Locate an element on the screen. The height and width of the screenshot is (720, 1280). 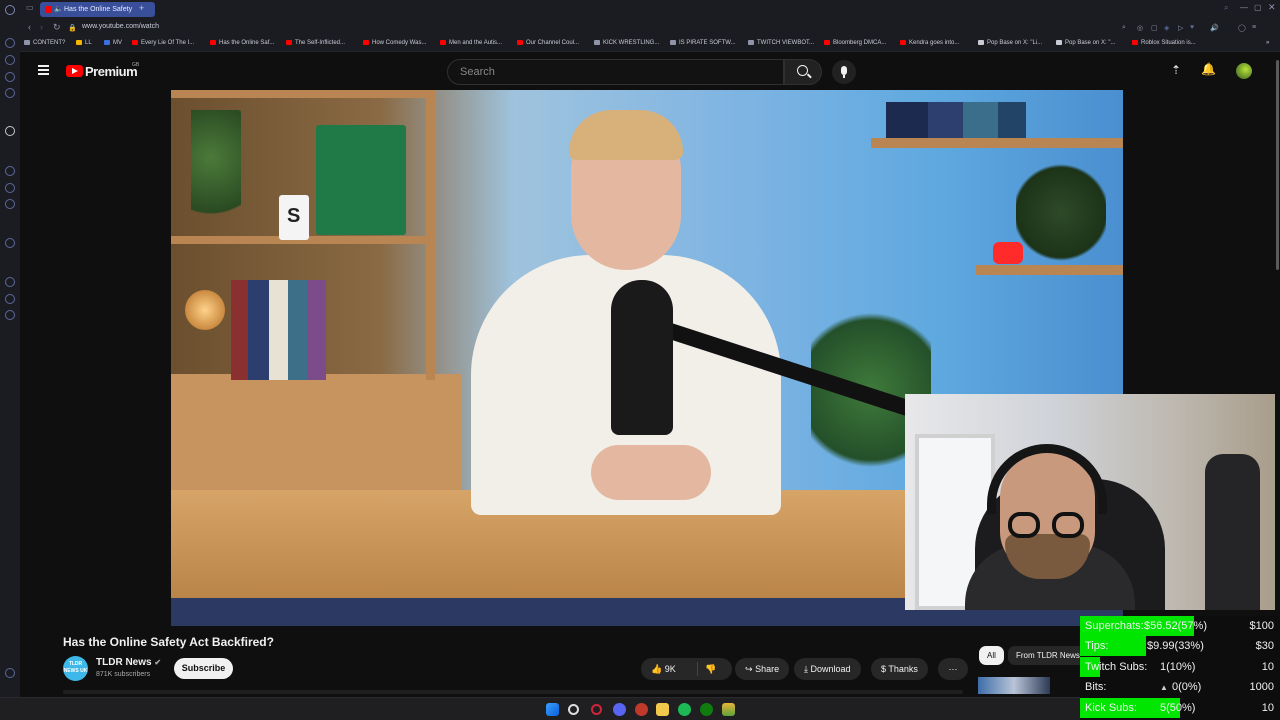
xbox-icon is located at coordinates (706, 709).